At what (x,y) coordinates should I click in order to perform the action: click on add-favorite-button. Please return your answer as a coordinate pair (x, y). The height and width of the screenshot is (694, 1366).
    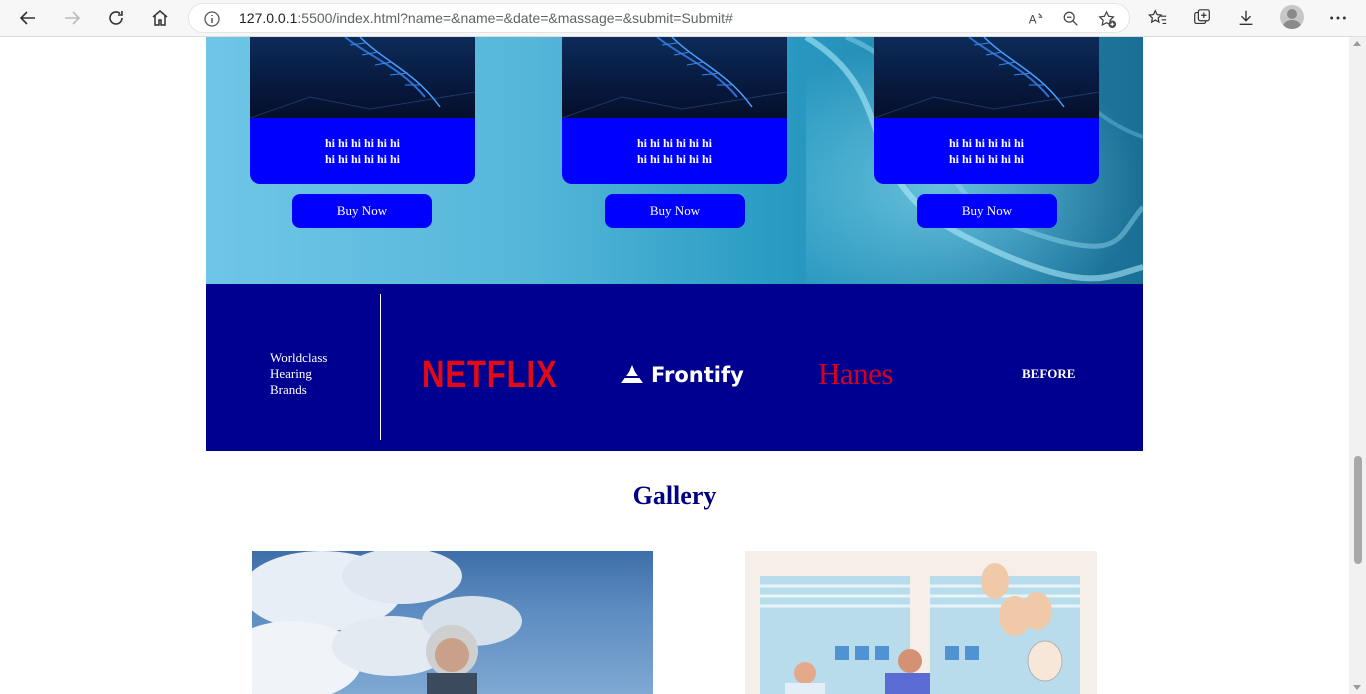
    Looking at the image, I should click on (1107, 19).